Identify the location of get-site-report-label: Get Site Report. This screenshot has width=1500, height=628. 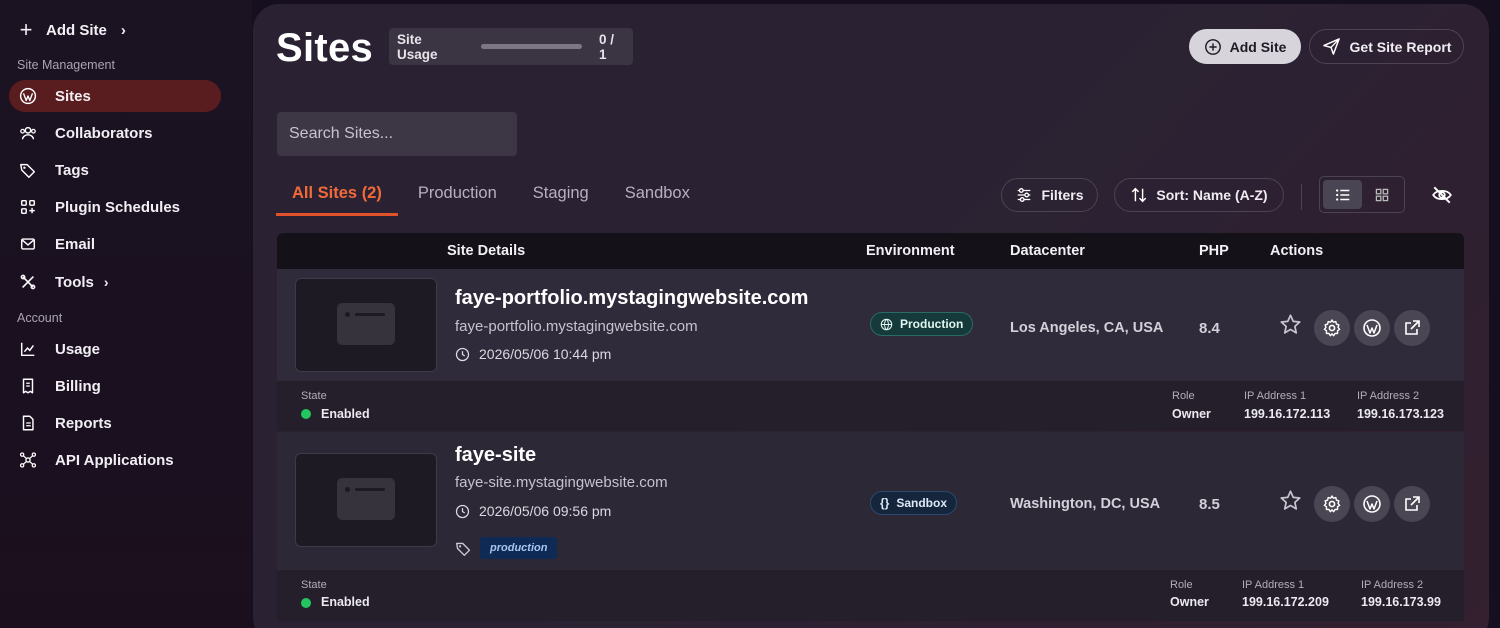
(1400, 46).